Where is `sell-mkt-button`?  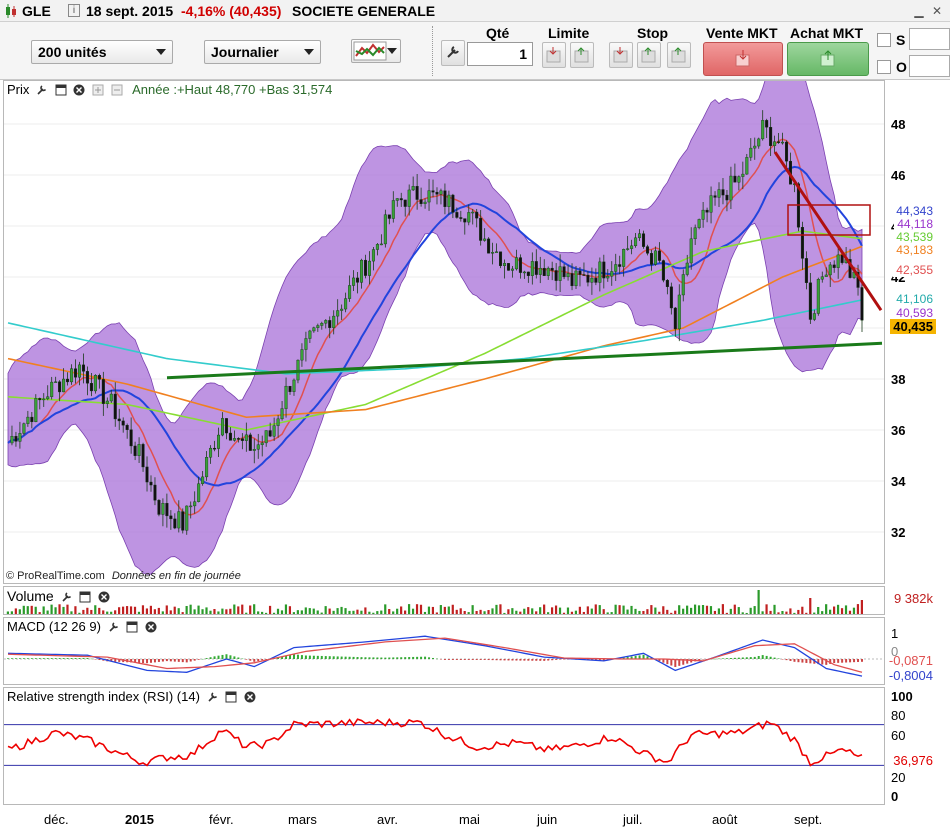
sell-mkt-button is located at coordinates (743, 59).